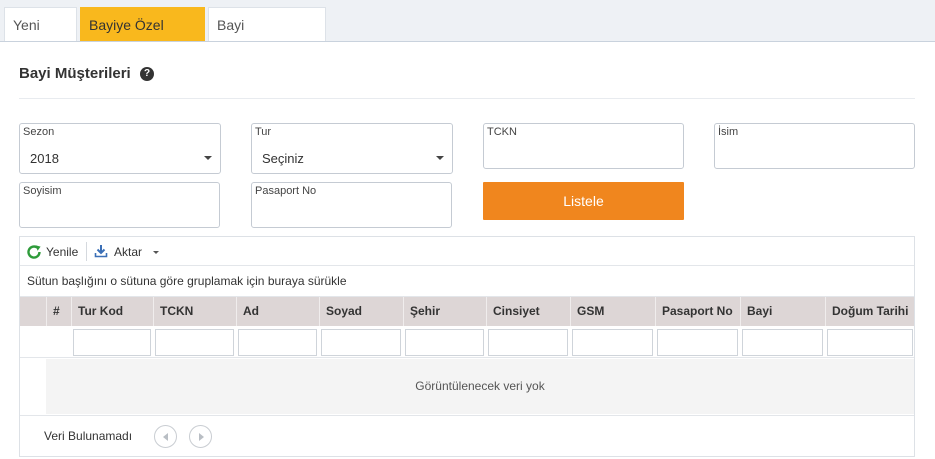 The image size is (935, 459). I want to click on title-divider, so click(467, 98).